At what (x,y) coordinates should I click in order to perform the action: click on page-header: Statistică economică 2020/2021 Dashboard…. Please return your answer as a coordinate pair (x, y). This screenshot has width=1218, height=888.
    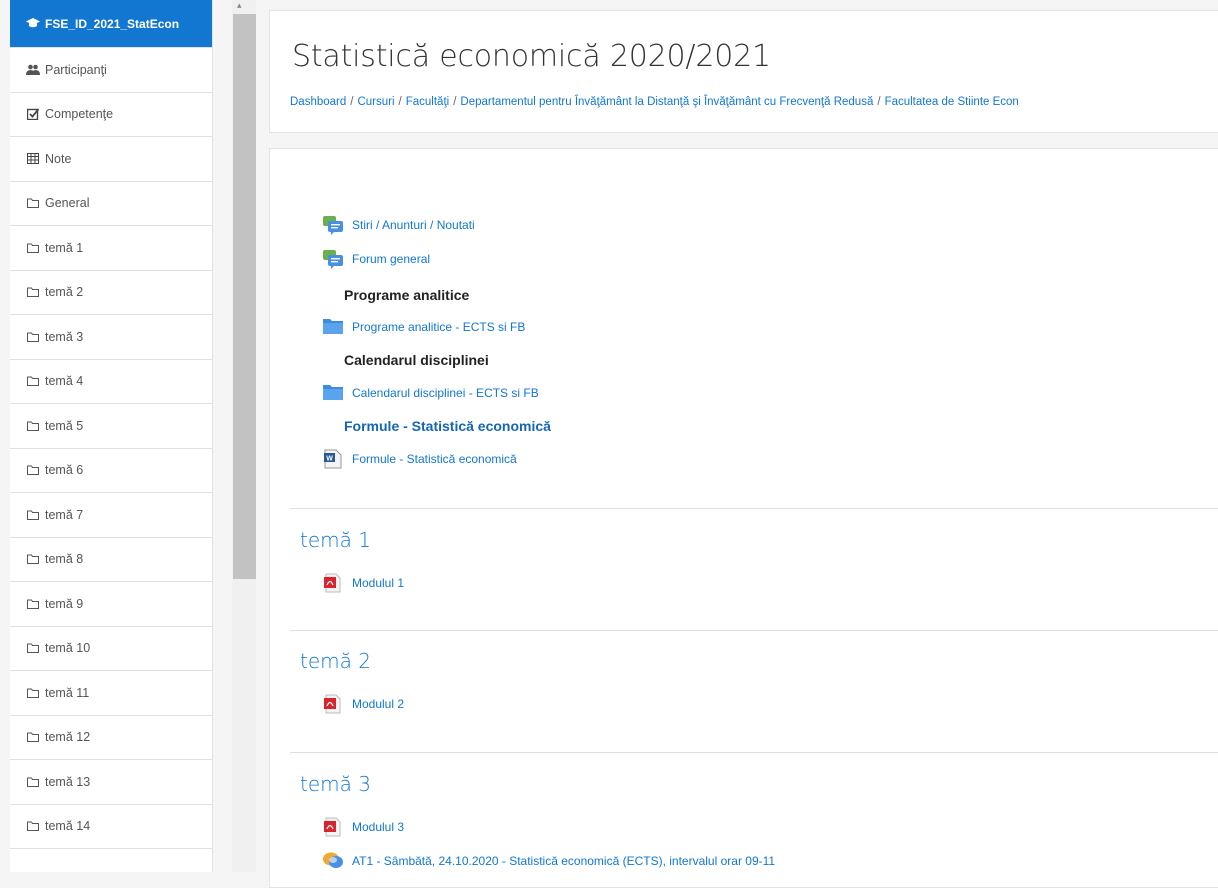
    Looking at the image, I should click on (743, 71).